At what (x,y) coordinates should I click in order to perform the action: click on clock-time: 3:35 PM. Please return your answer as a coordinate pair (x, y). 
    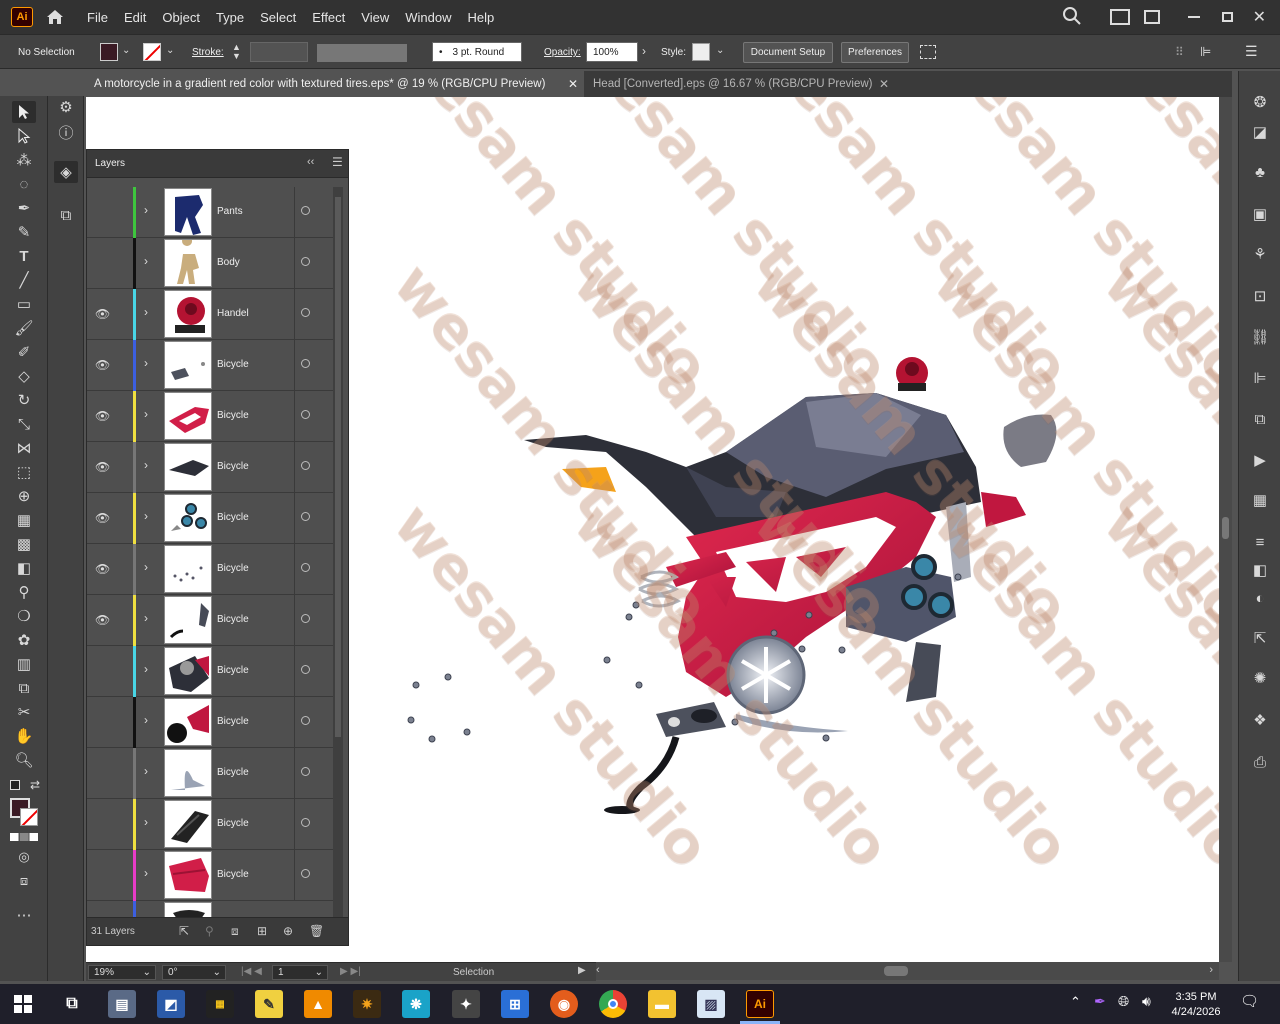
    Looking at the image, I should click on (1196, 997).